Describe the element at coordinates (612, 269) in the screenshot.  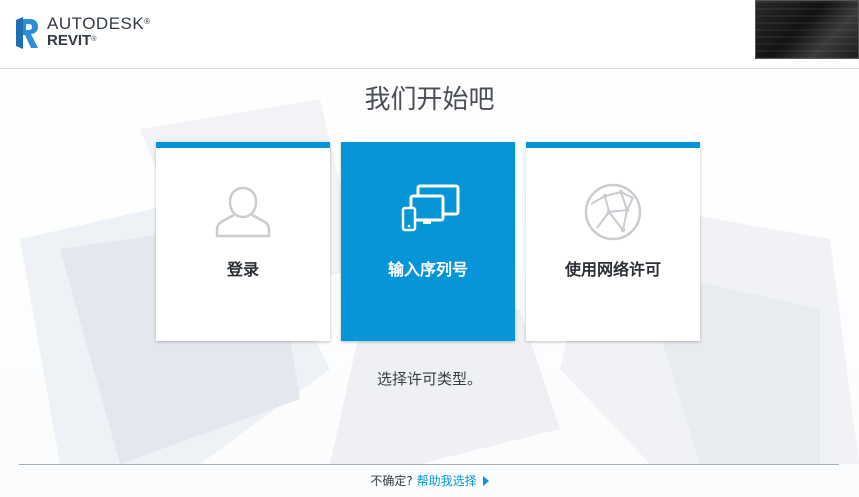
I see `card-label: 使用网络许可` at that location.